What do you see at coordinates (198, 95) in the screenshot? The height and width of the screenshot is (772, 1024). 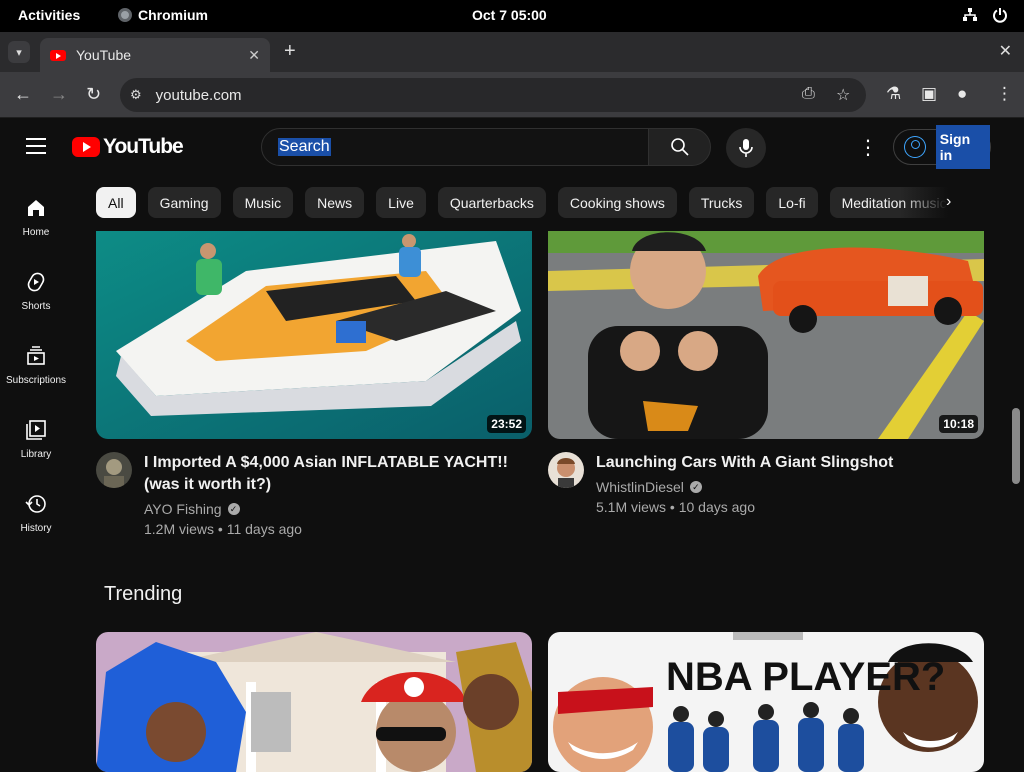 I see `url-text: youtube.com` at bounding box center [198, 95].